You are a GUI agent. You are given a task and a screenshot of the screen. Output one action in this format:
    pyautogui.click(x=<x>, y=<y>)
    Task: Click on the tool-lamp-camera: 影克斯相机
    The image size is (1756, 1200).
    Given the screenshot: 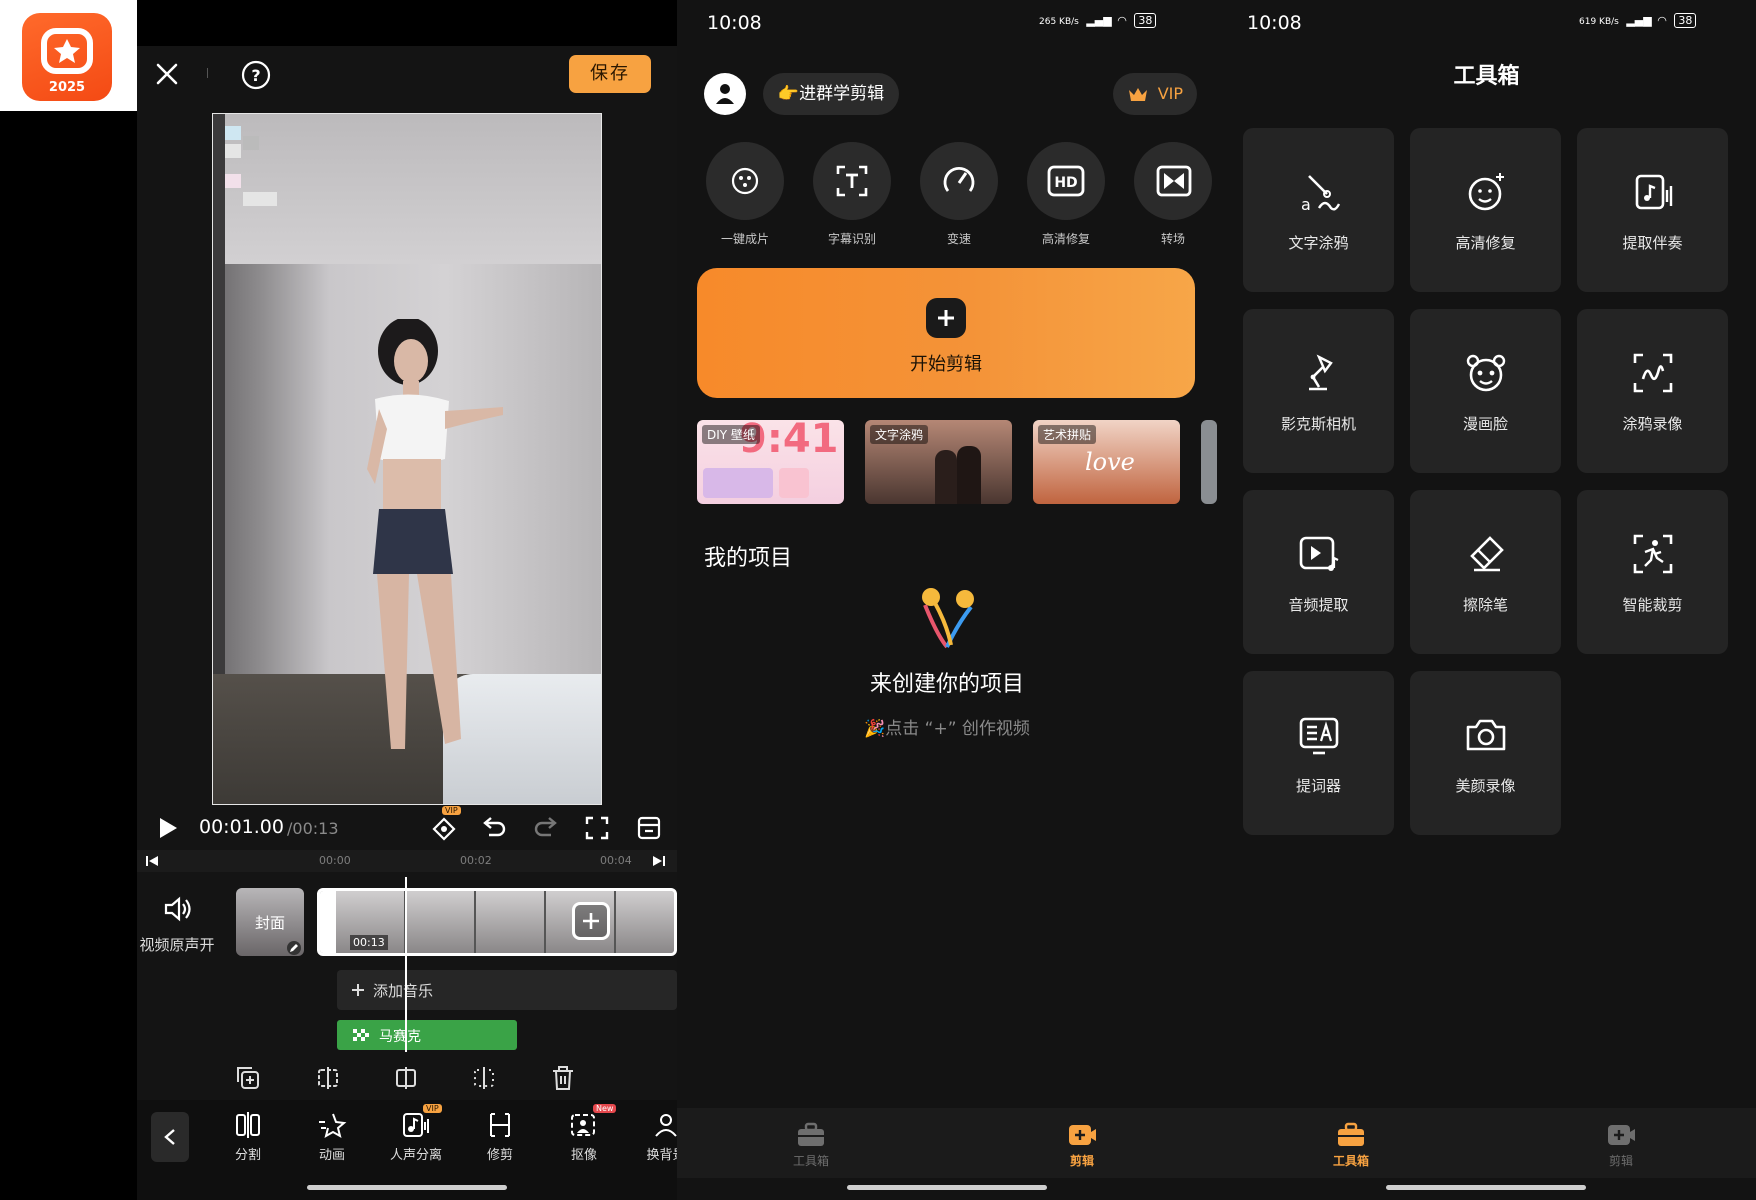 What is the action you would take?
    pyautogui.click(x=1318, y=391)
    